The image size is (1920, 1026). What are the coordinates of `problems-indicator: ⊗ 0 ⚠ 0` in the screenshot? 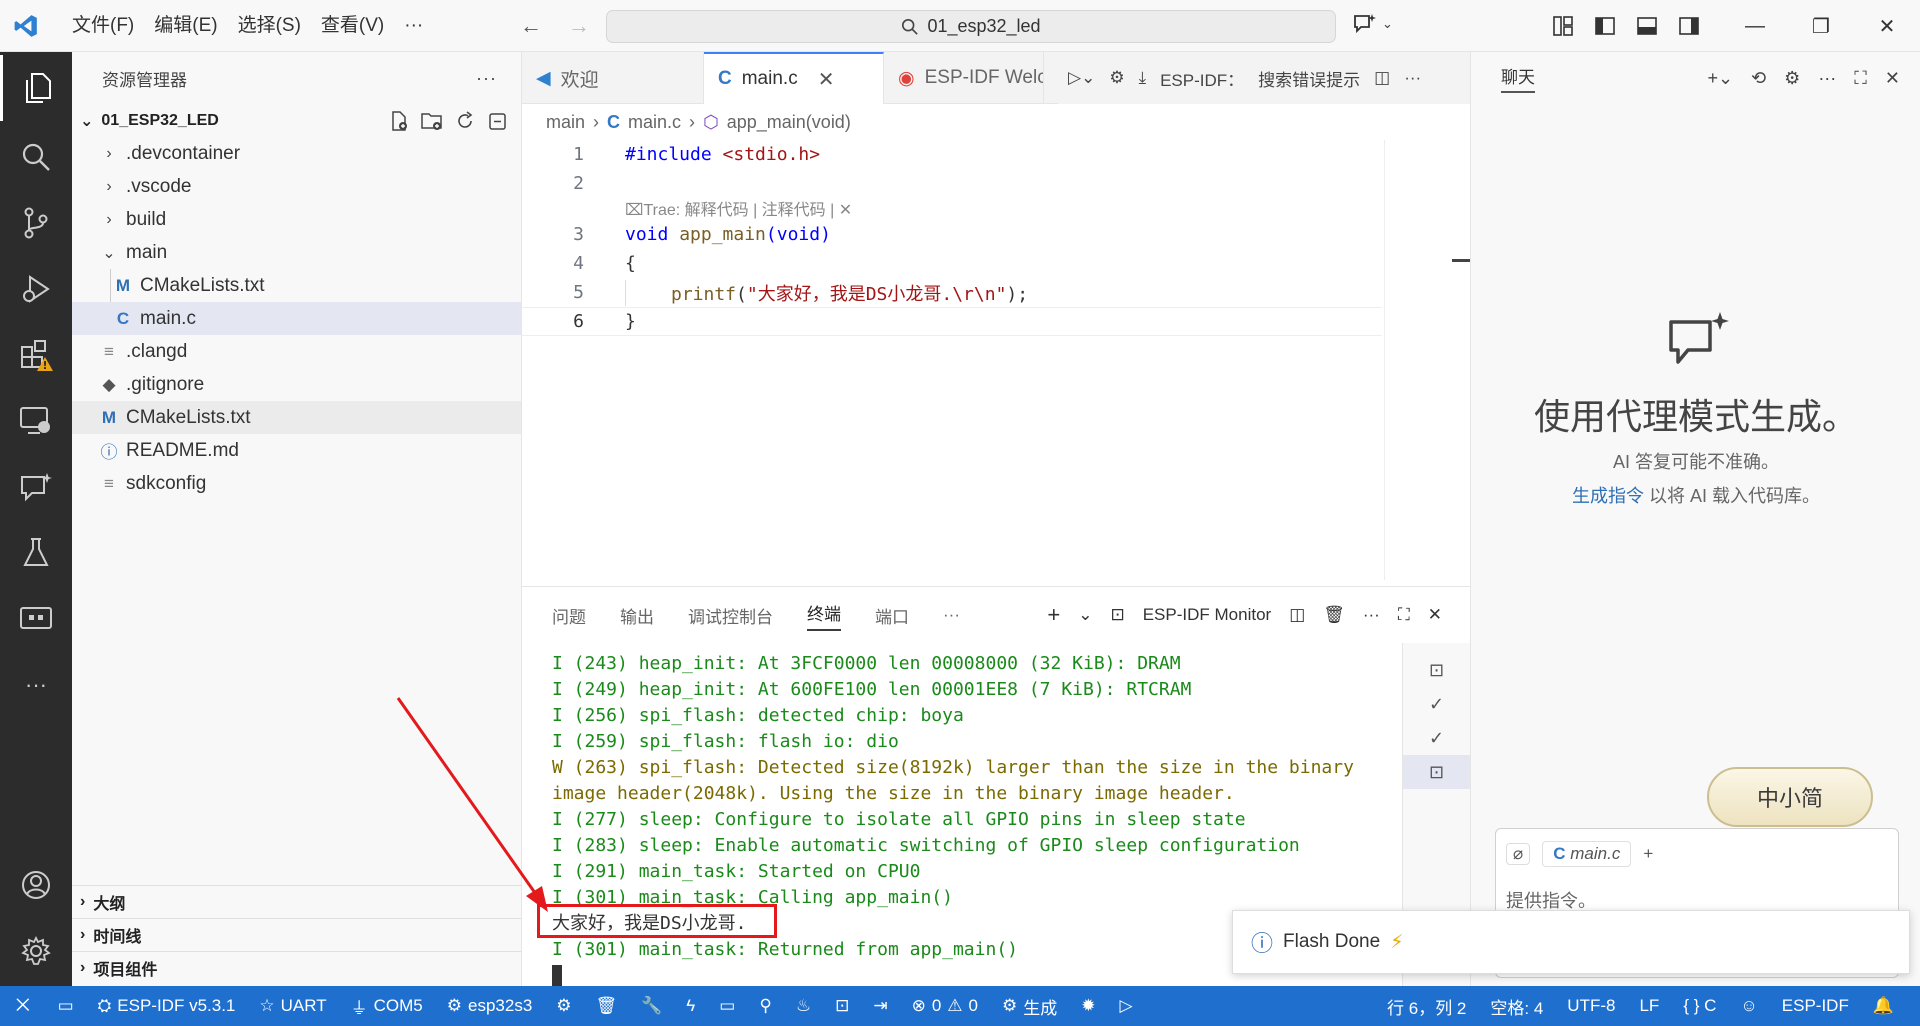 It's located at (945, 1006).